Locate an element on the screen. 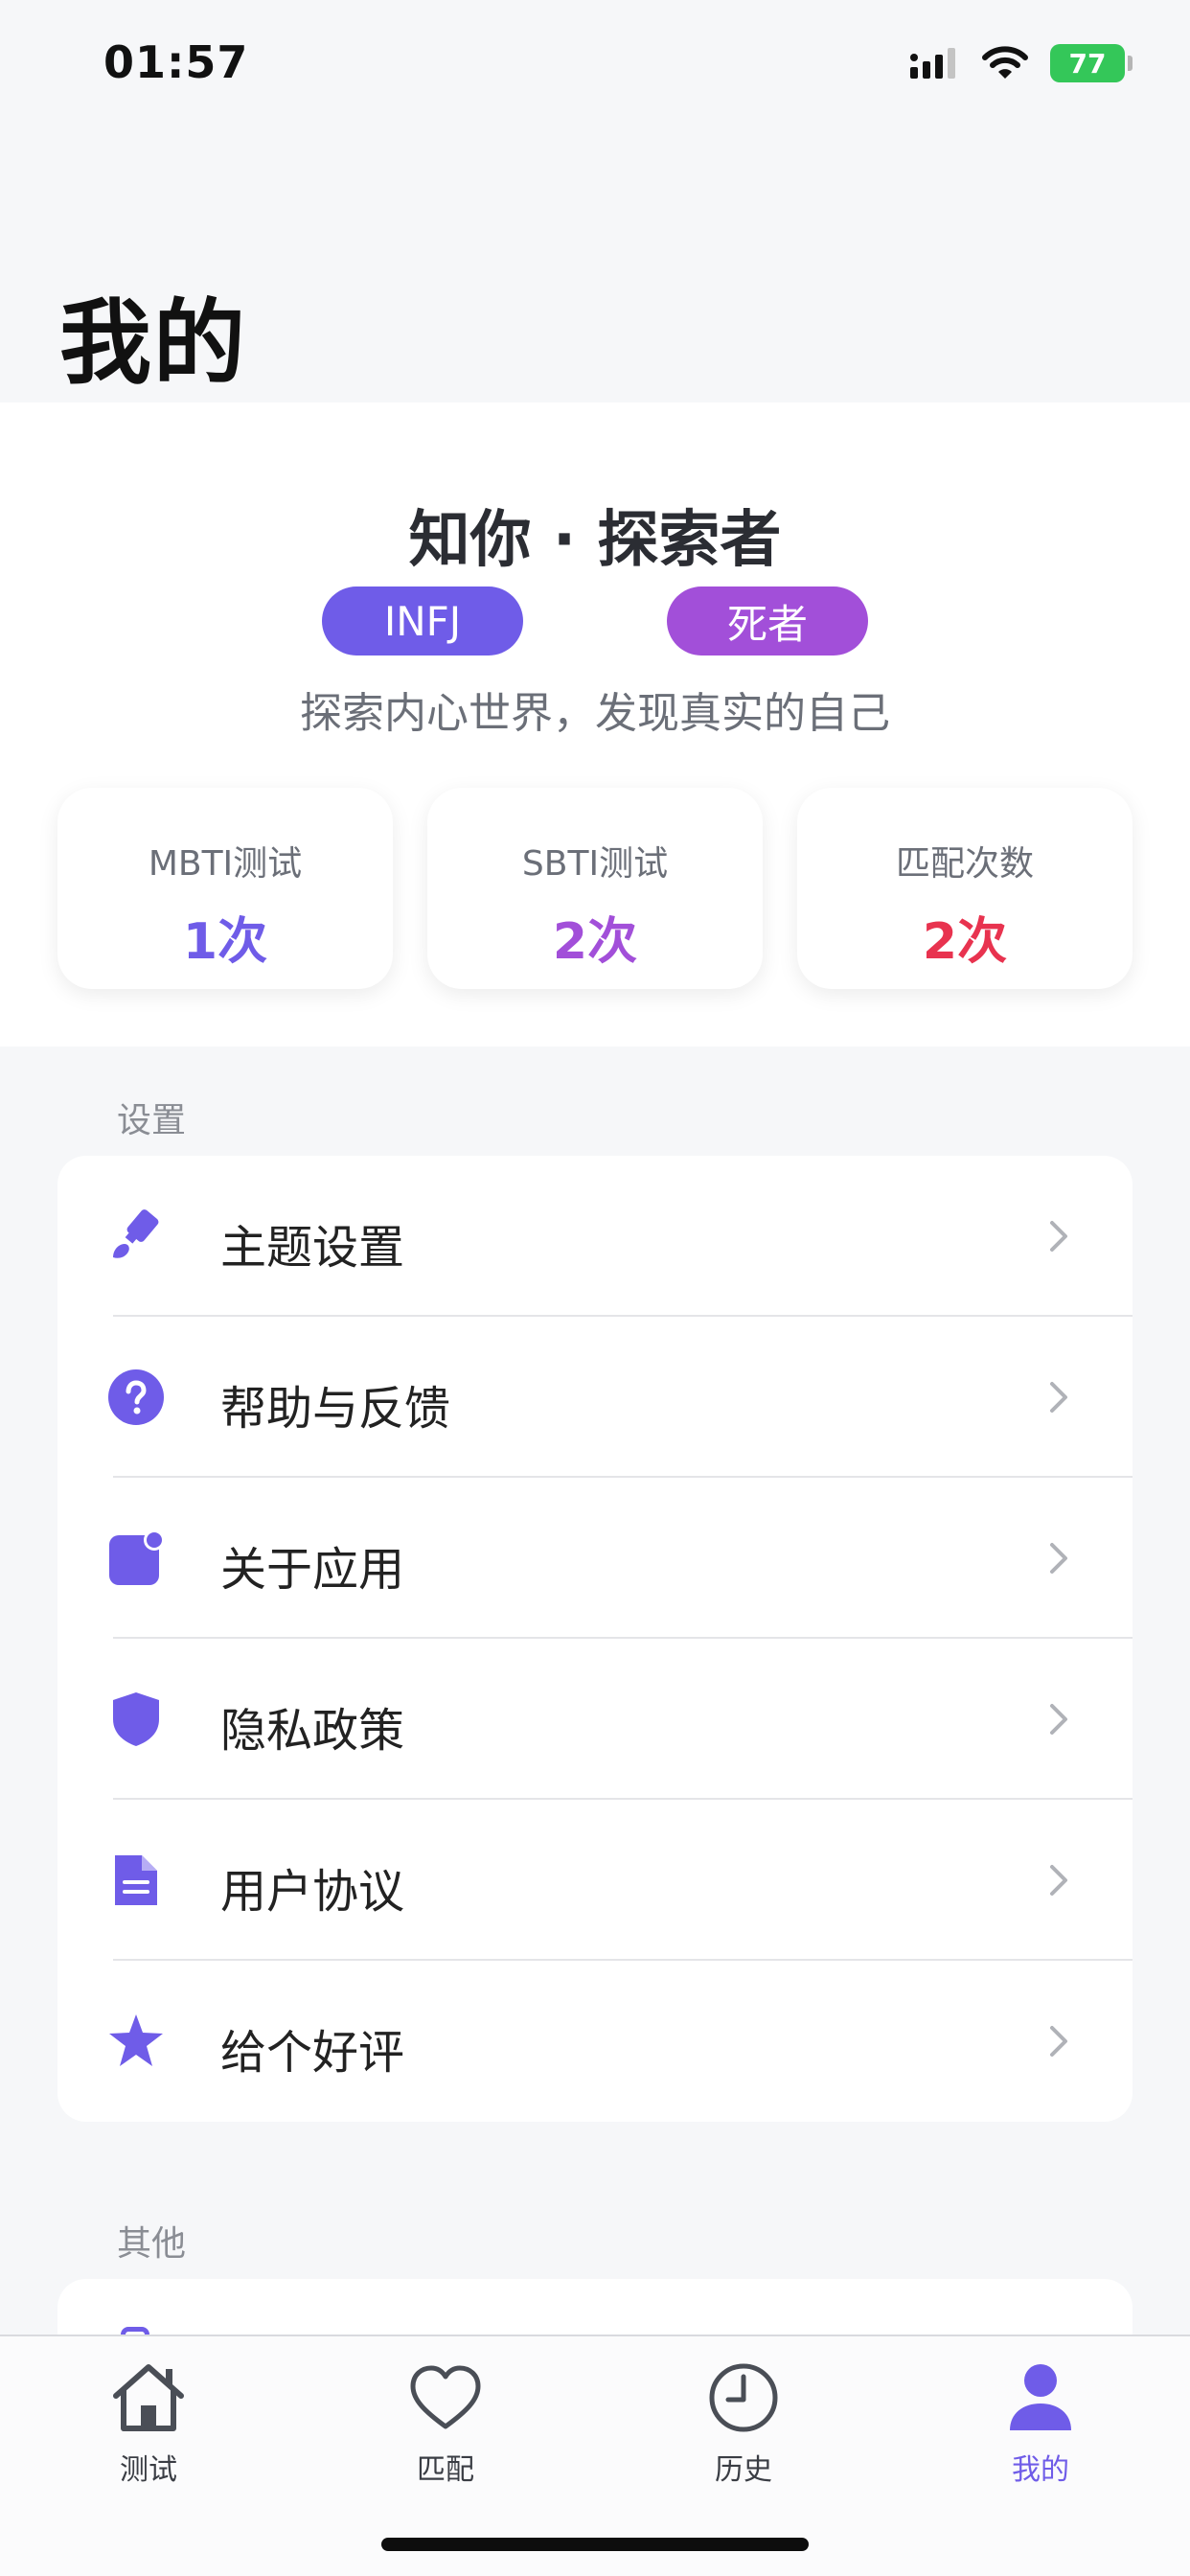  status-bar: 01:57 77 is located at coordinates (595, 67).